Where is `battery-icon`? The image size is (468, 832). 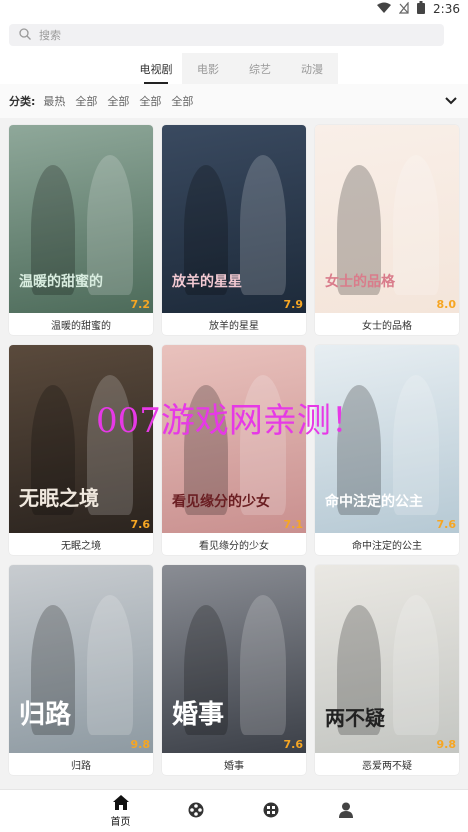 battery-icon is located at coordinates (421, 9).